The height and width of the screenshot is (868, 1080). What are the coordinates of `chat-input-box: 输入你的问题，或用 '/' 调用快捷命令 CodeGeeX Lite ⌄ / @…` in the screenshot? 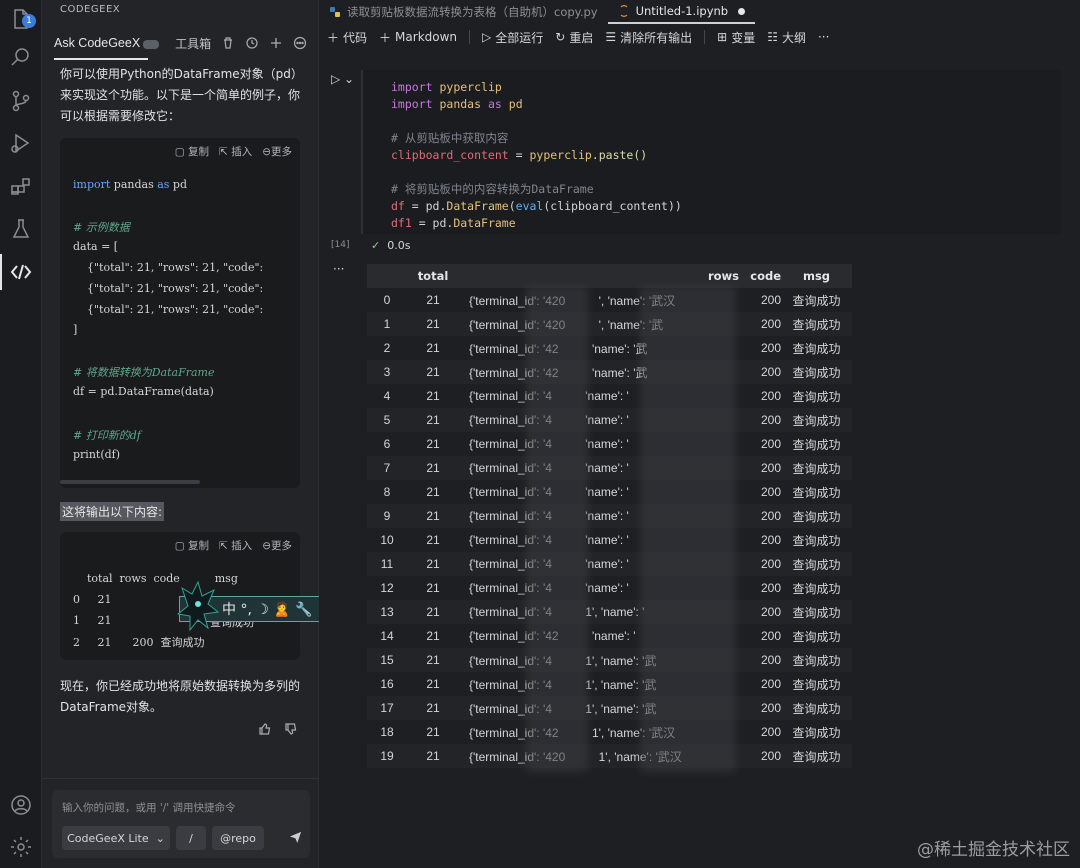 It's located at (181, 824).